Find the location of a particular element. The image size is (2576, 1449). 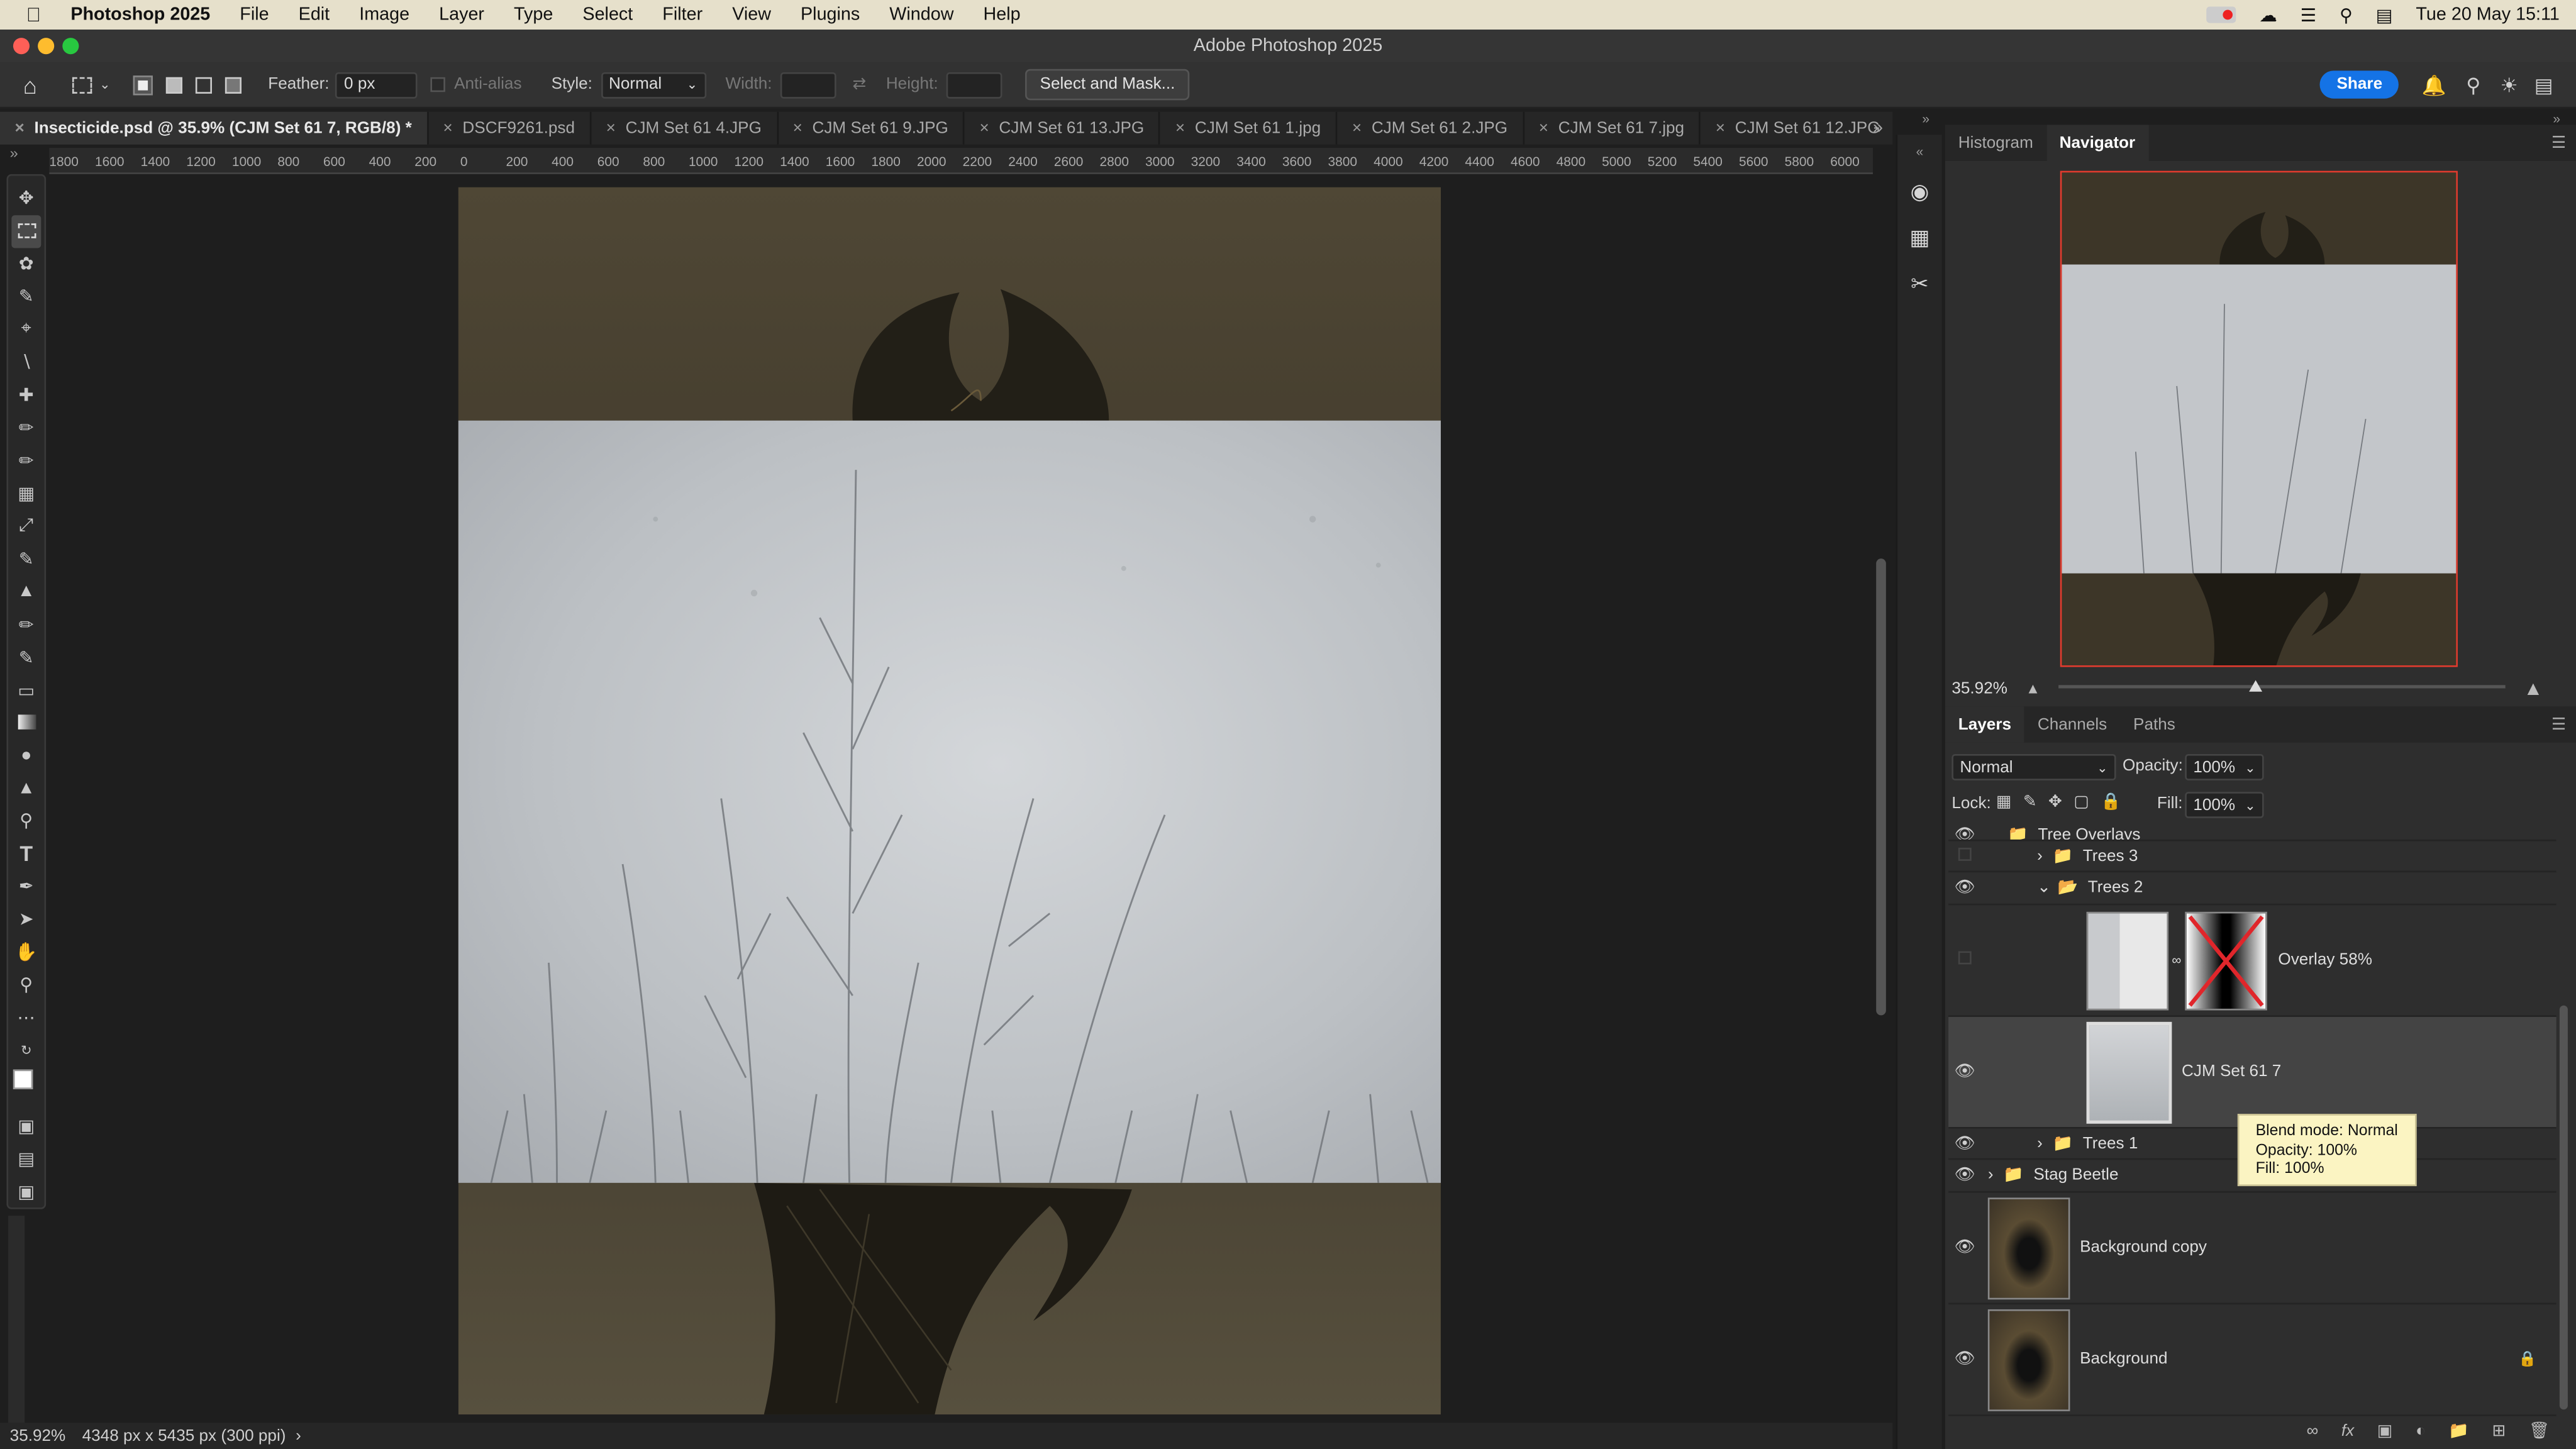

layer-name: Tree Overlays is located at coordinates (2089, 833).